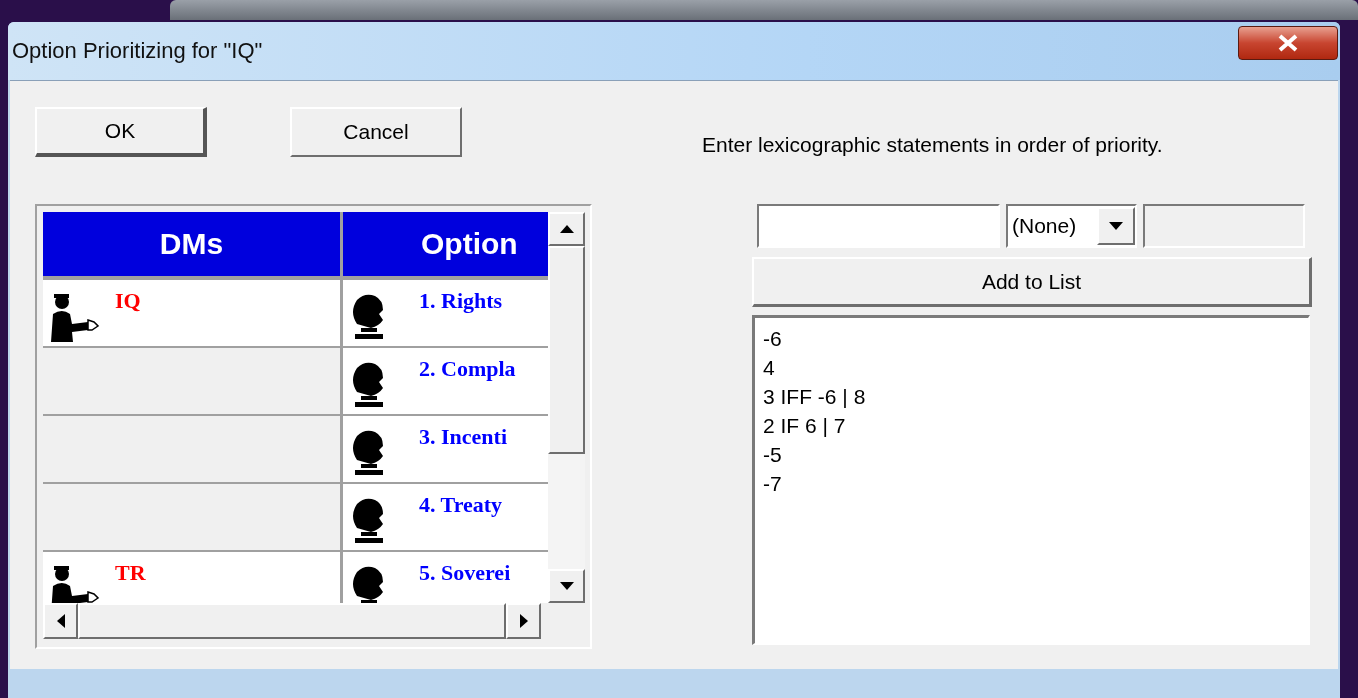 The width and height of the screenshot is (1358, 698). I want to click on person-icon, so click(74, 317).